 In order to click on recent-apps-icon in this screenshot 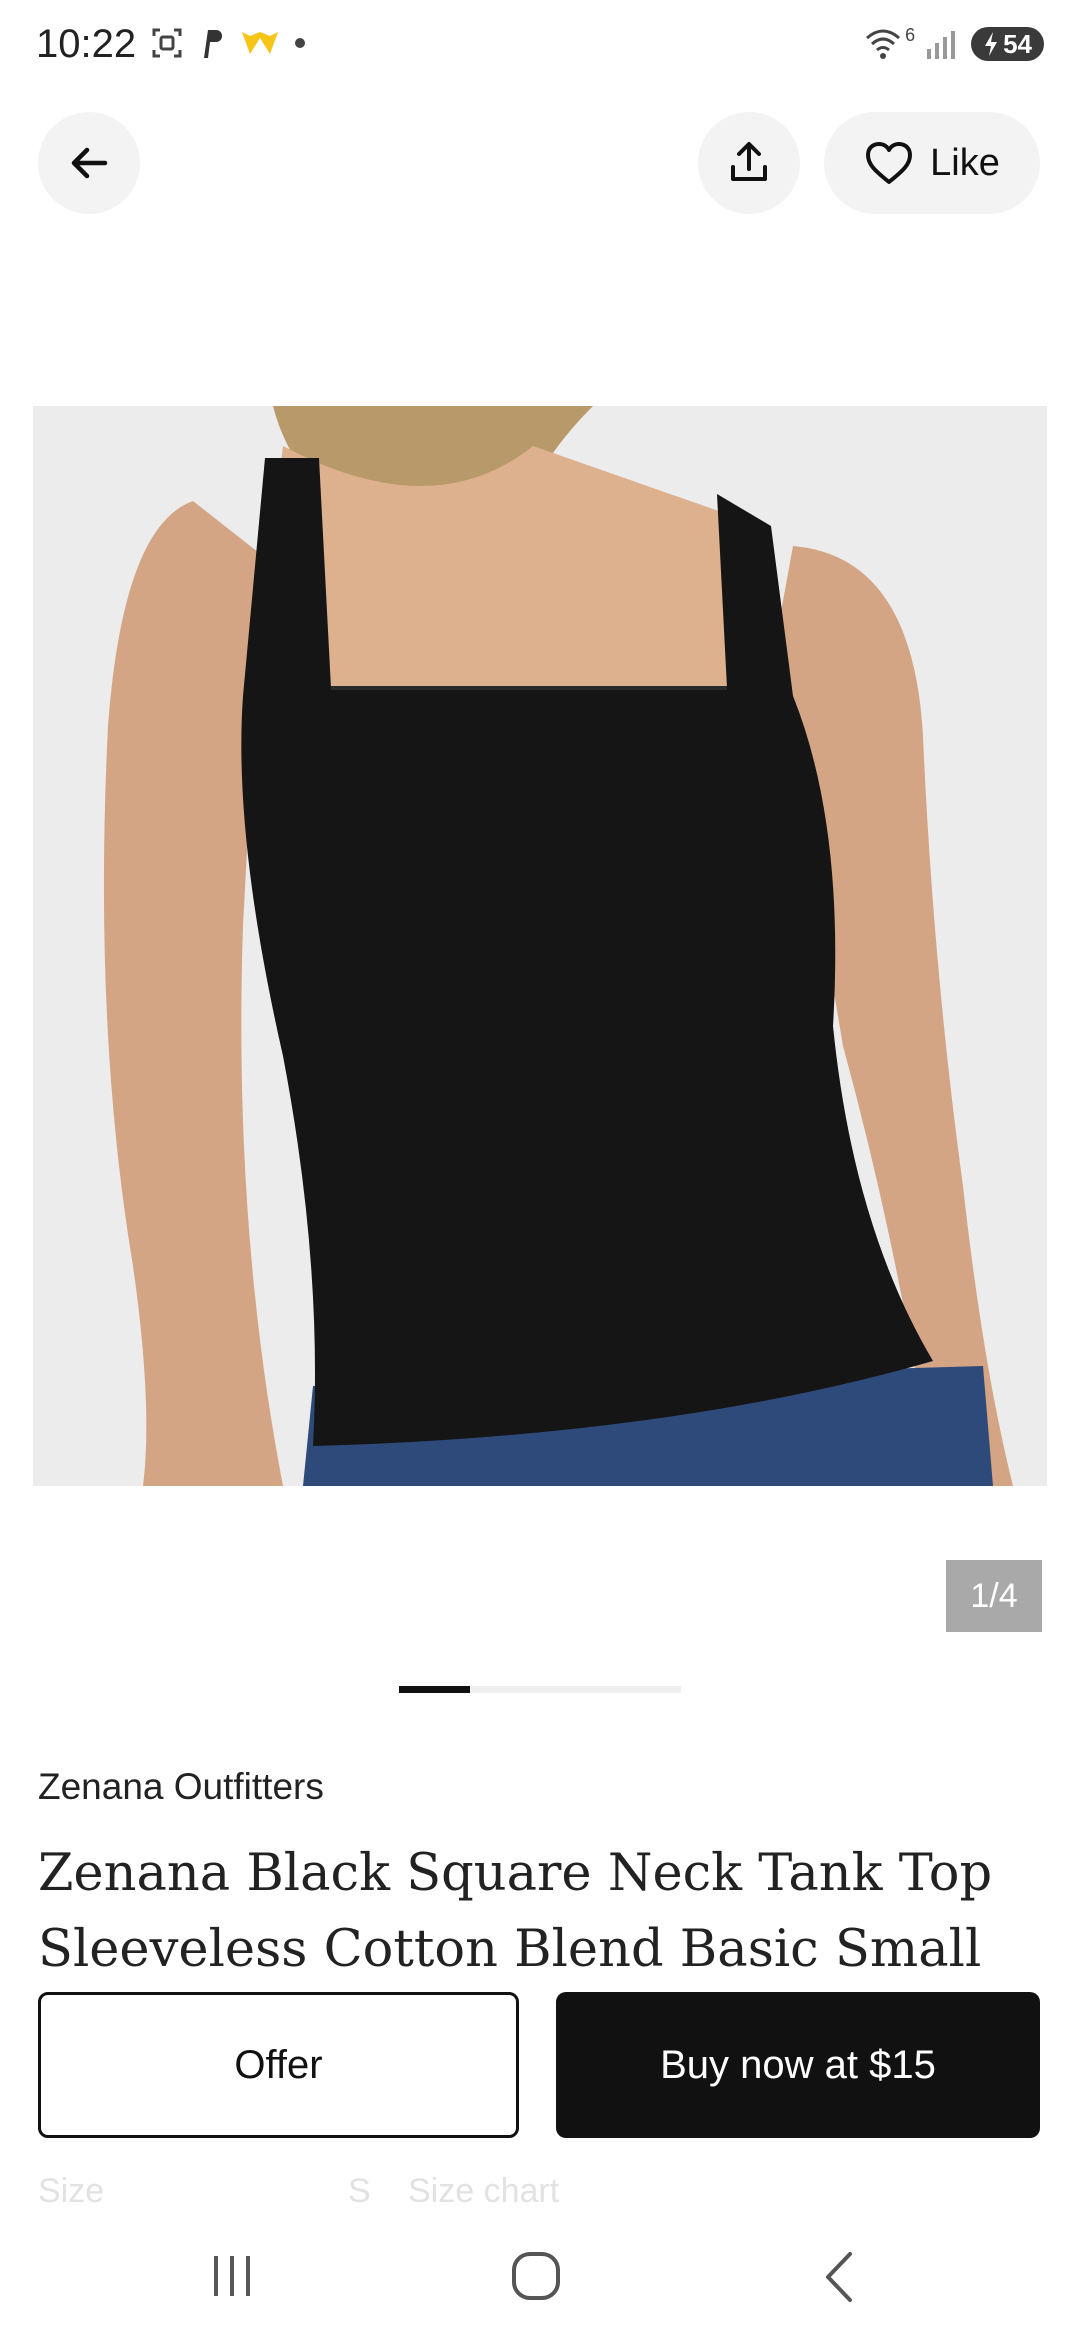, I will do `click(233, 2275)`.